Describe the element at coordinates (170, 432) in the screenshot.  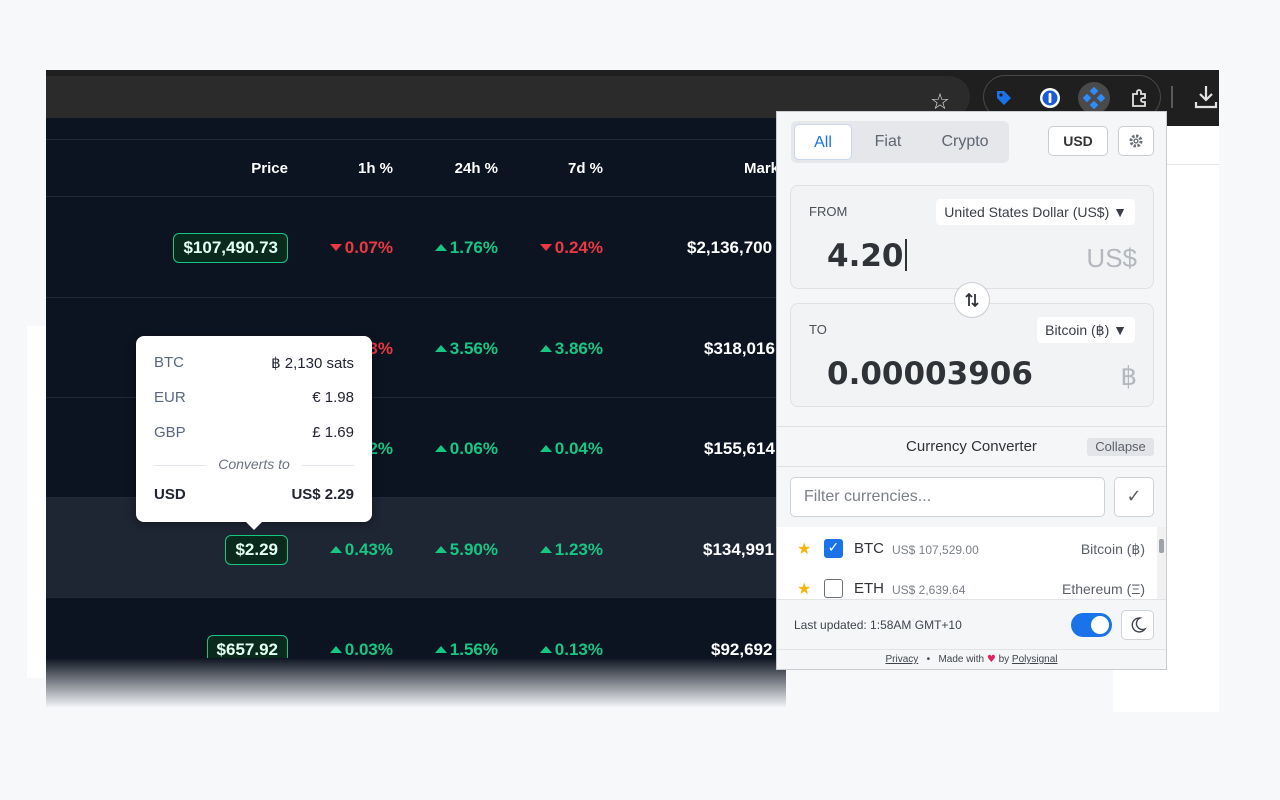
I see `tooltip-code: GBP` at that location.